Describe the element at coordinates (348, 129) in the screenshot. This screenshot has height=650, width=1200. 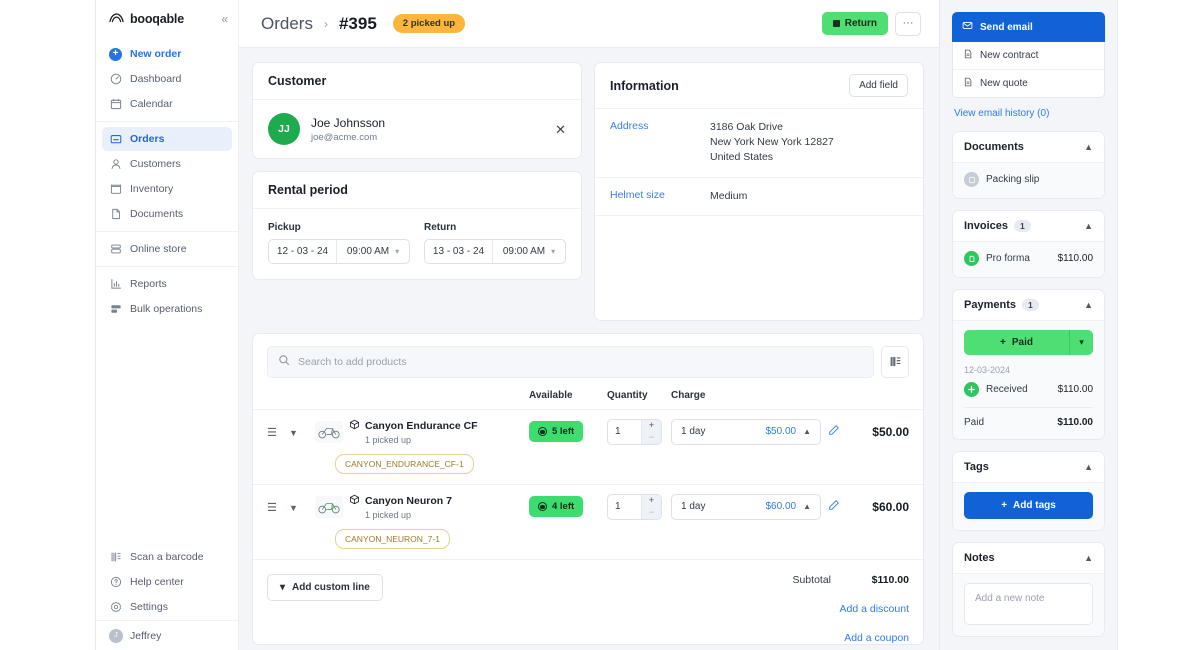
I see `customer-details: Joe Johnsson joe@acme.com` at that location.